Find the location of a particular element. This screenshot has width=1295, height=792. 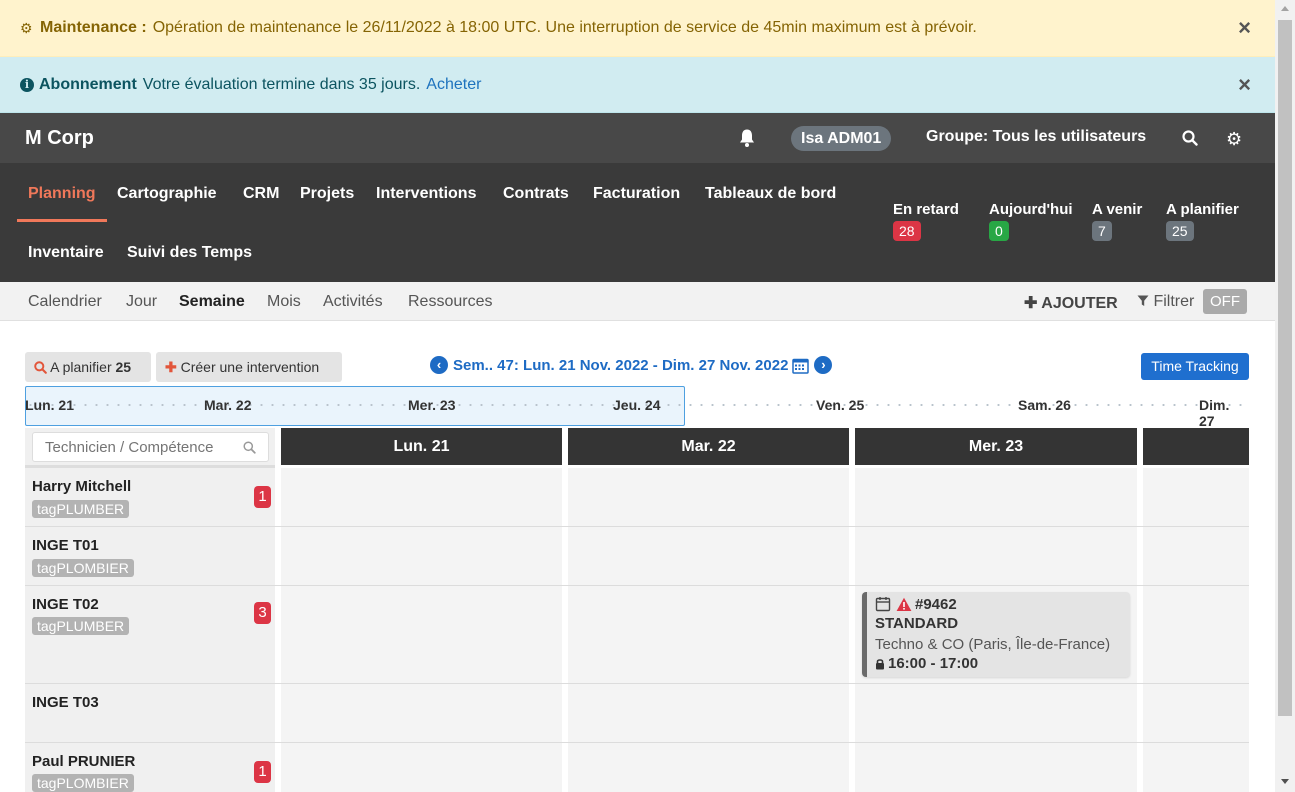

intervention-type: STANDARD is located at coordinates (917, 623).